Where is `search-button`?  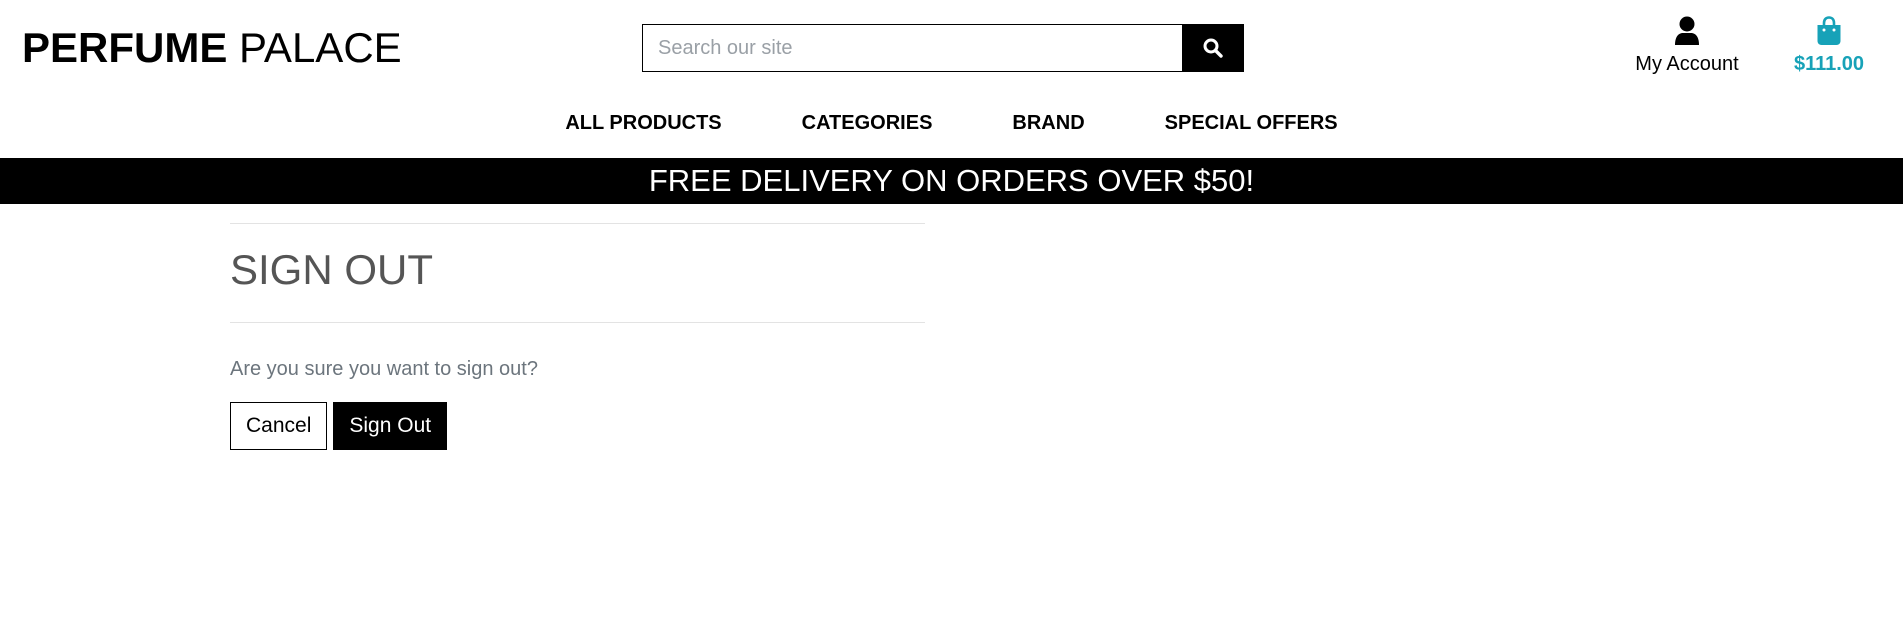
search-button is located at coordinates (1213, 48).